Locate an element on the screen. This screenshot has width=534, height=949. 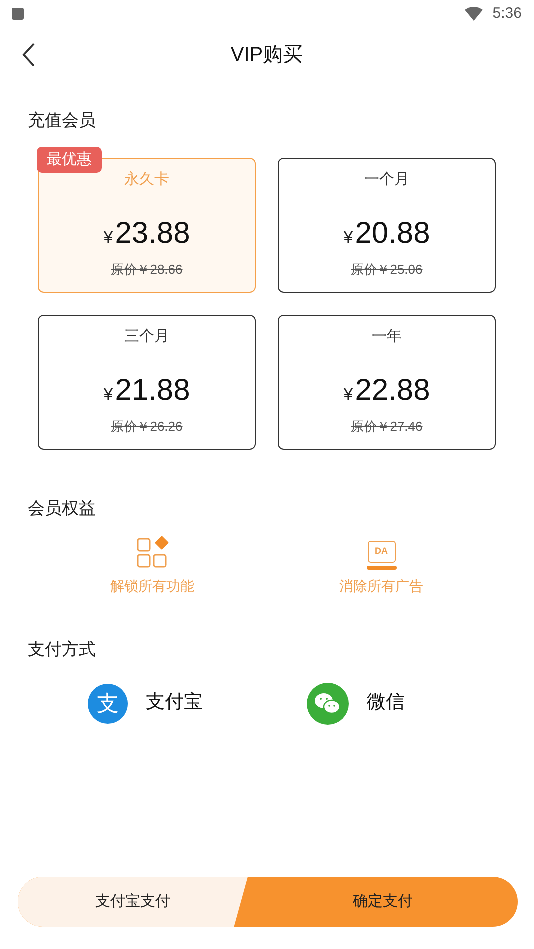
benefit-label: 消除所有广告 is located at coordinates (382, 586).